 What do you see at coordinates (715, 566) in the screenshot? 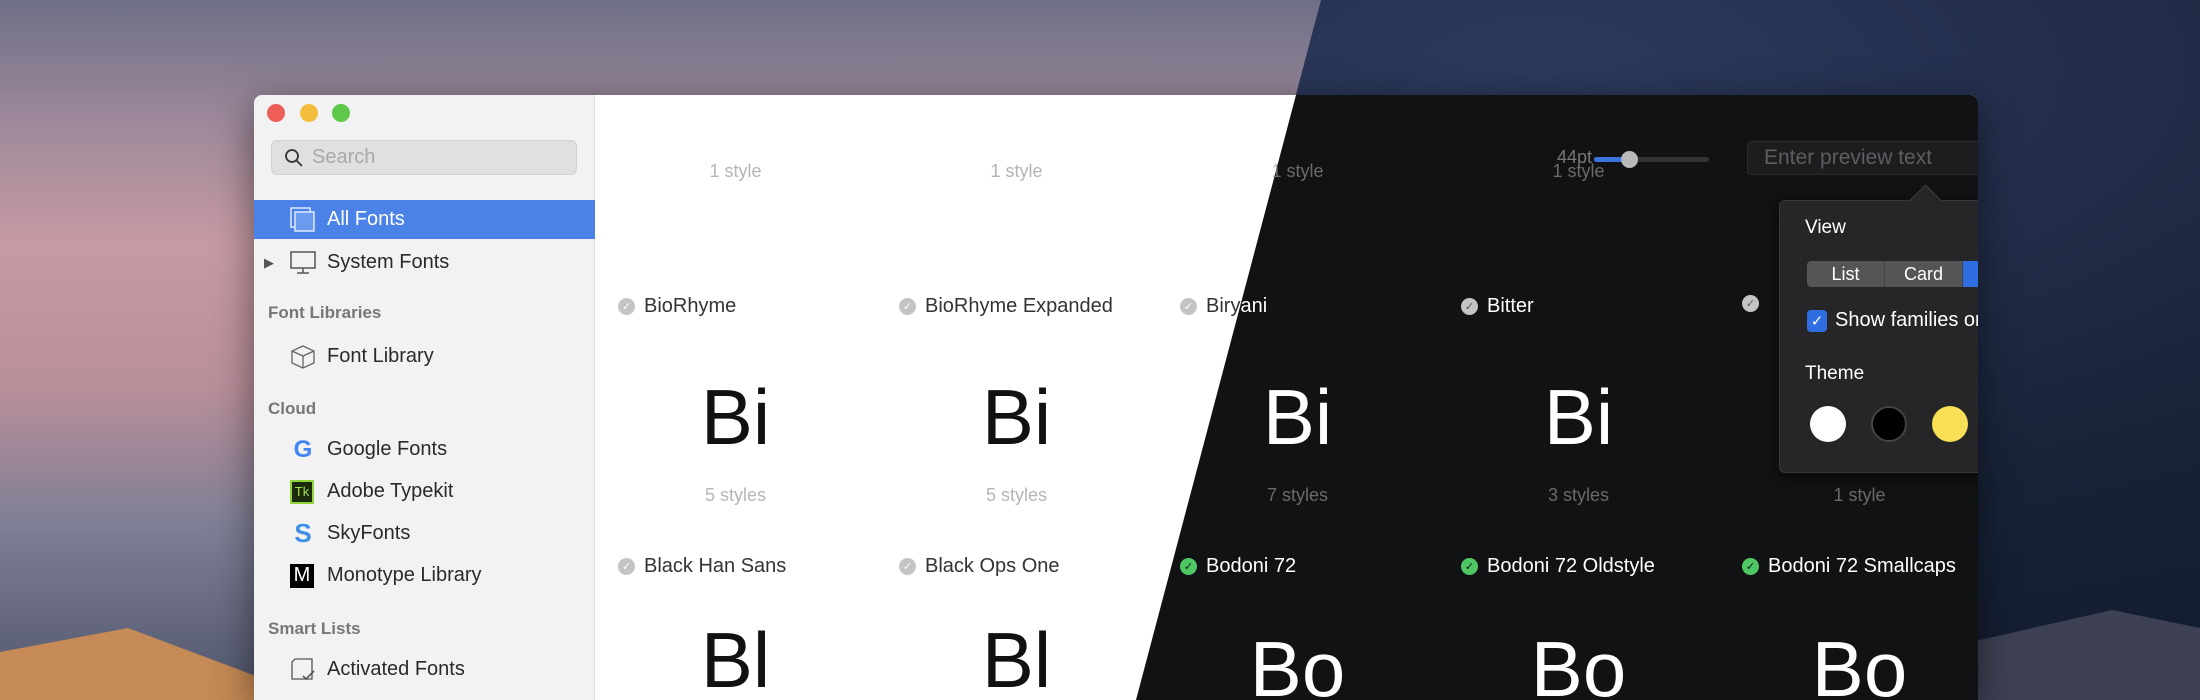
I see `font-name-label: Black Han Sans` at bounding box center [715, 566].